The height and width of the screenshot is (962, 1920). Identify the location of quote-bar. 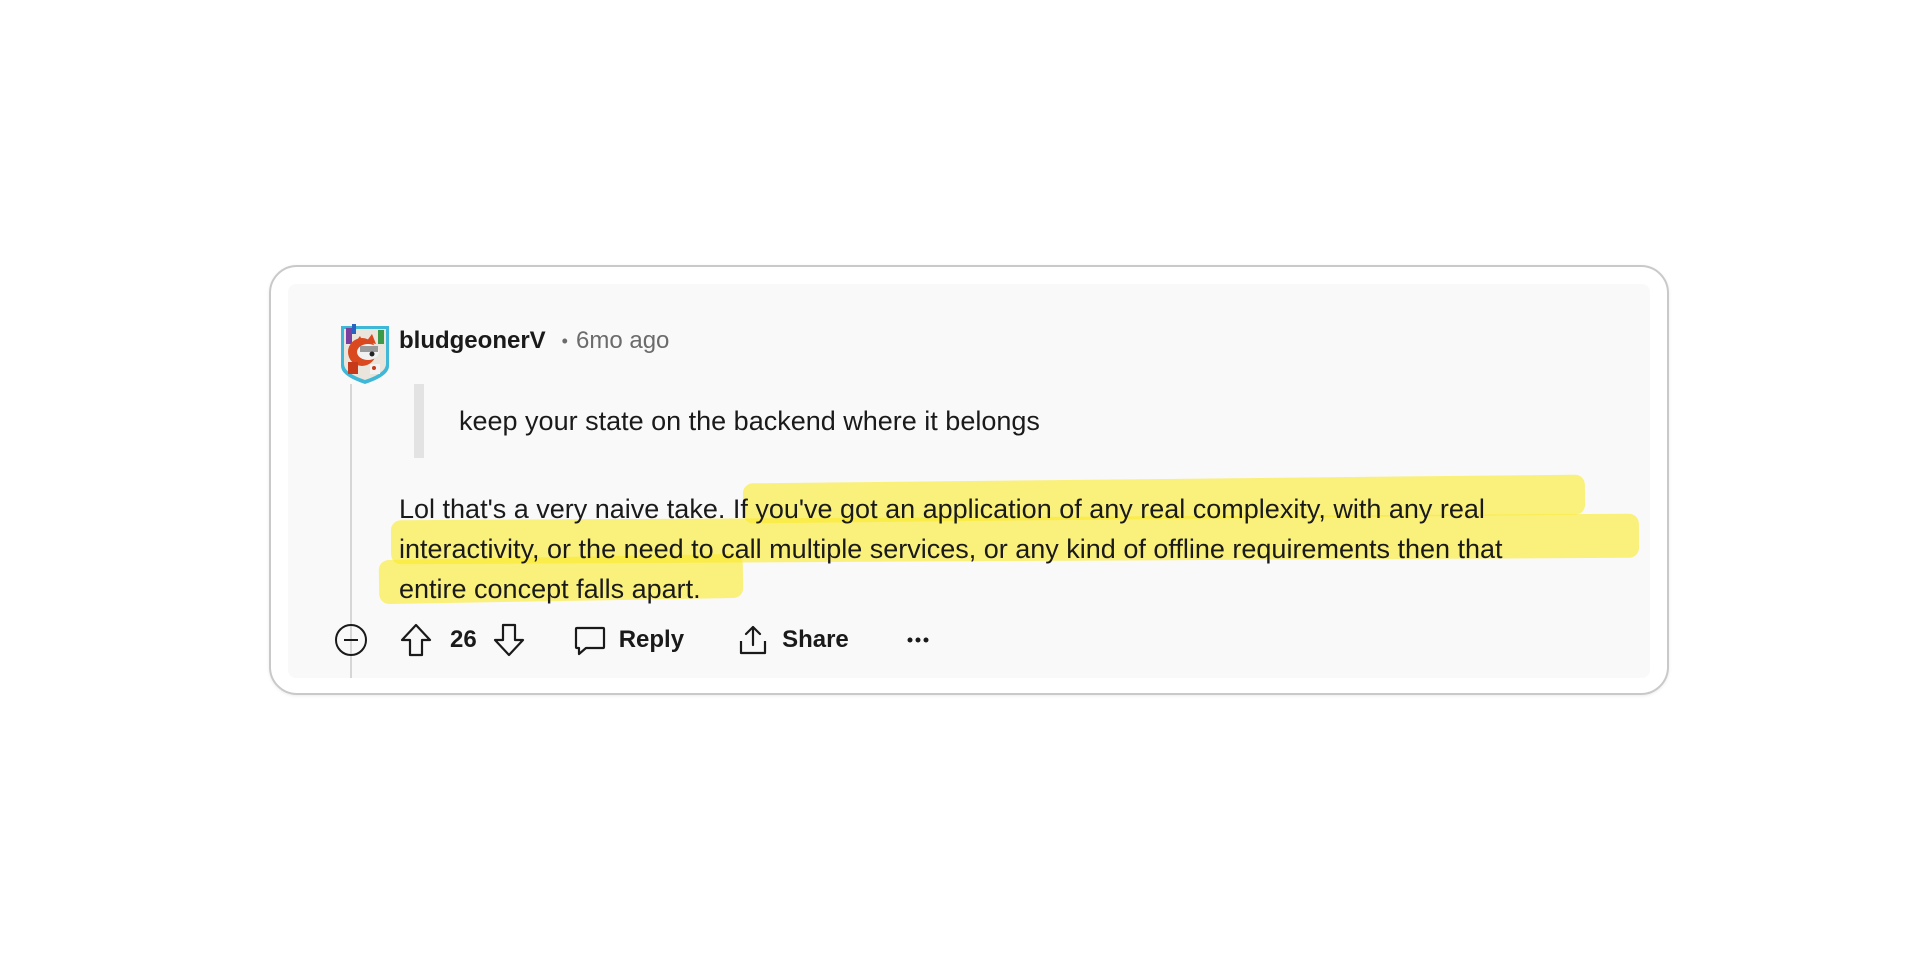
(419, 421).